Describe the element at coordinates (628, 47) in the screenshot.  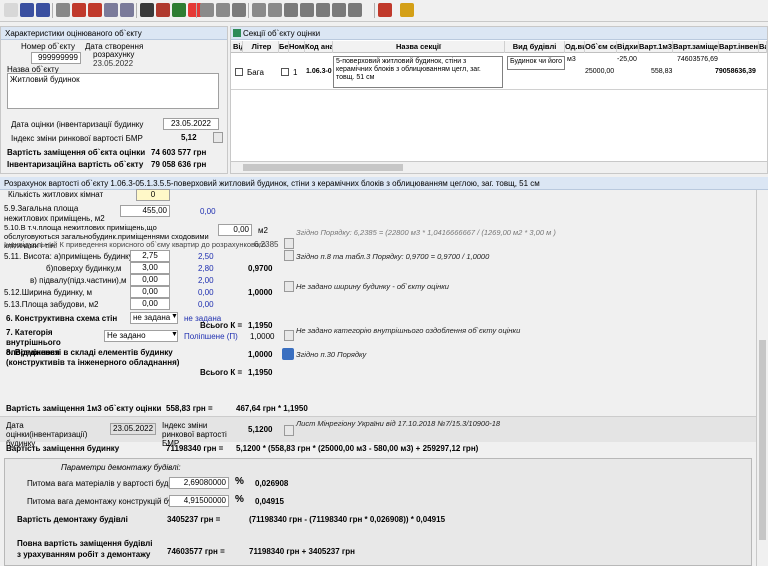
I see `col-header-9: Відхил` at that location.